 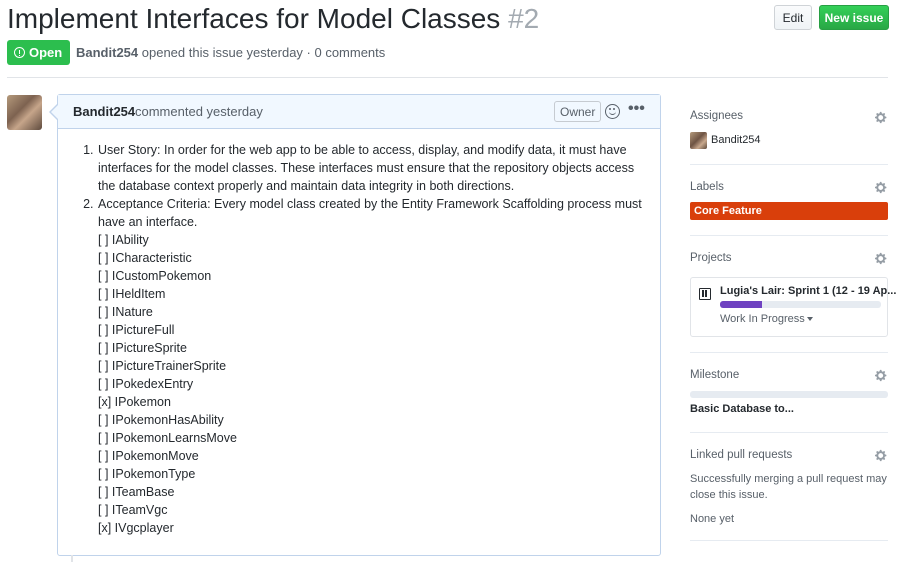 What do you see at coordinates (46, 52) in the screenshot?
I see `issue-state-label: Open` at bounding box center [46, 52].